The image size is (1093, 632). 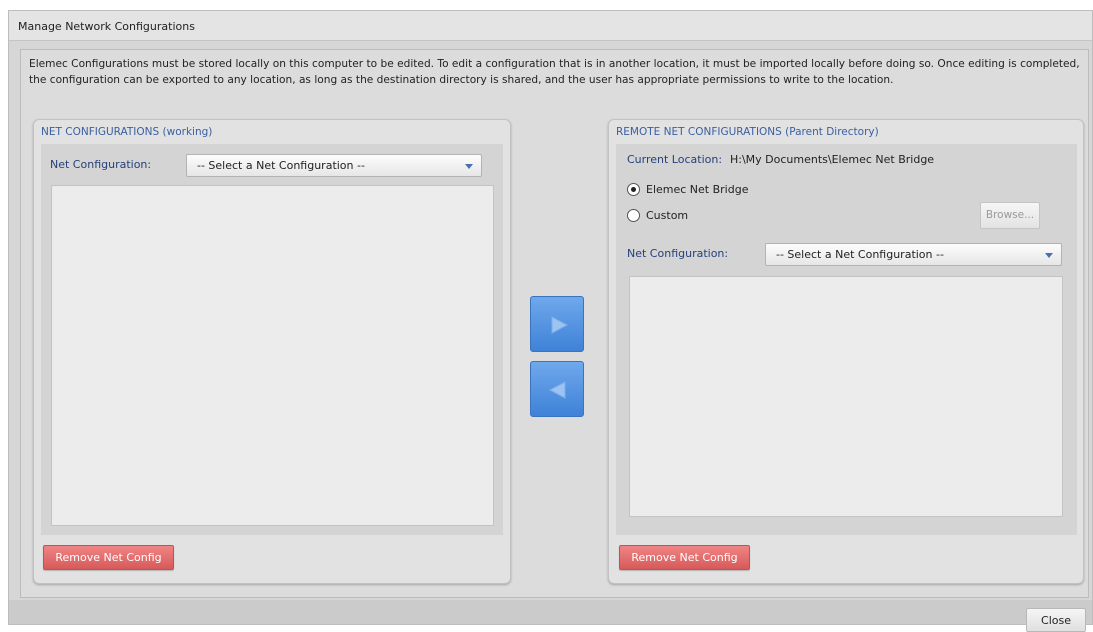 What do you see at coordinates (697, 189) in the screenshot?
I see `radio-label: Elemec Net Bridge` at bounding box center [697, 189].